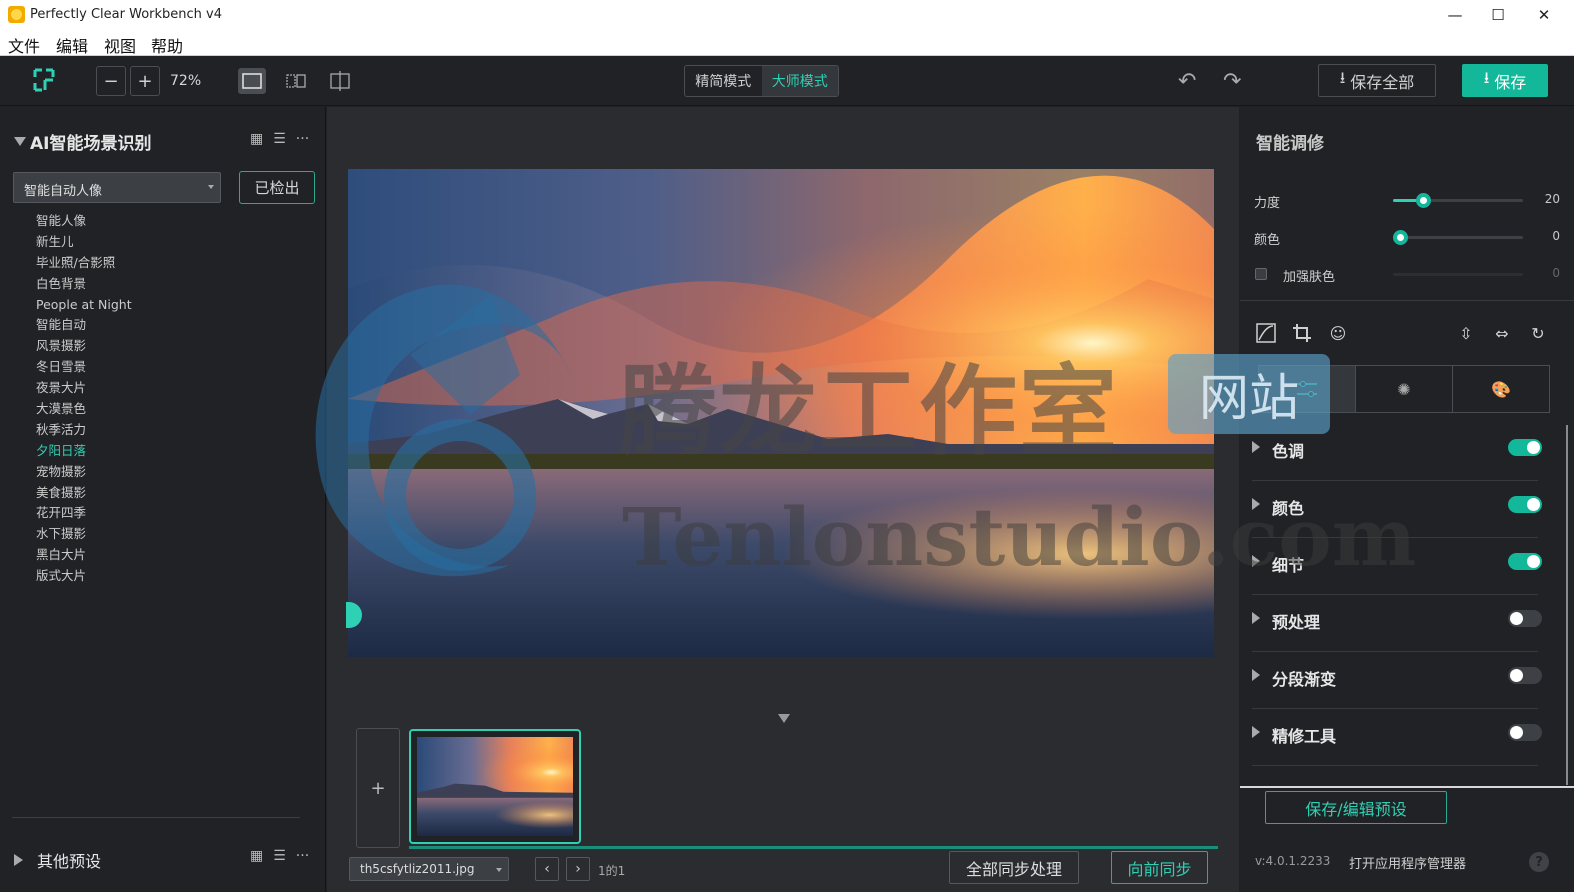 The width and height of the screenshot is (1574, 892). Describe the element at coordinates (1525, 732) in the screenshot. I see `retouch-toggle` at that location.